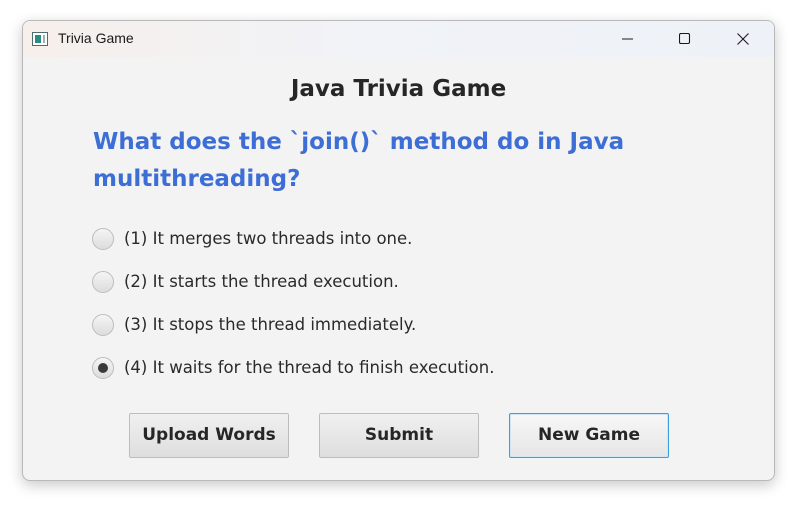 The height and width of the screenshot is (505, 787). What do you see at coordinates (268, 238) in the screenshot?
I see `answer-option-label: (1) It merges two threads into one.` at bounding box center [268, 238].